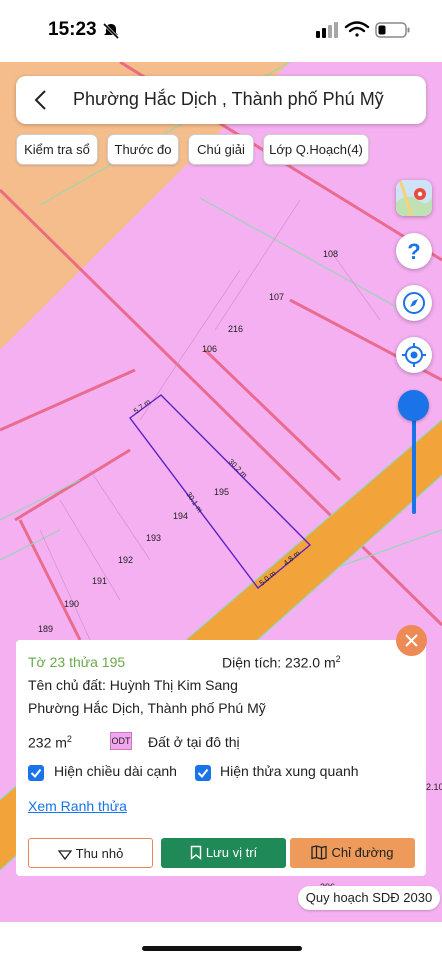  What do you see at coordinates (231, 852) in the screenshot?
I see `save-location-label: Lưu vị trí` at bounding box center [231, 852].